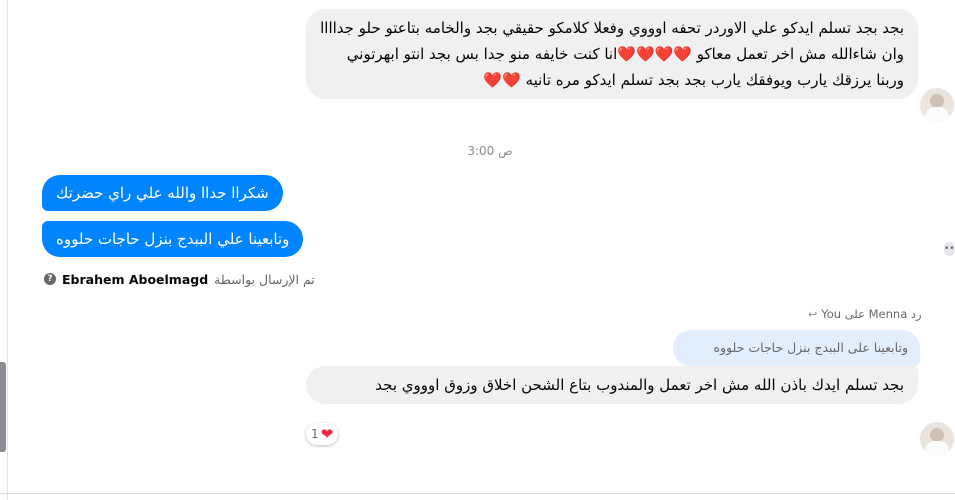 This screenshot has height=500, width=955. I want to click on reply-label: رد Menna على You, so click(871, 314).